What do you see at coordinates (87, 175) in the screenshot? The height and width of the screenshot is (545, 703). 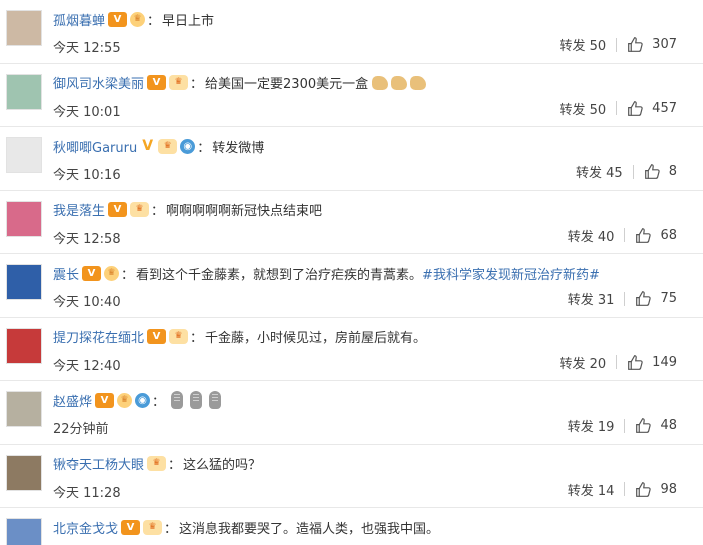 I see `comment-time: 今天 10:16` at bounding box center [87, 175].